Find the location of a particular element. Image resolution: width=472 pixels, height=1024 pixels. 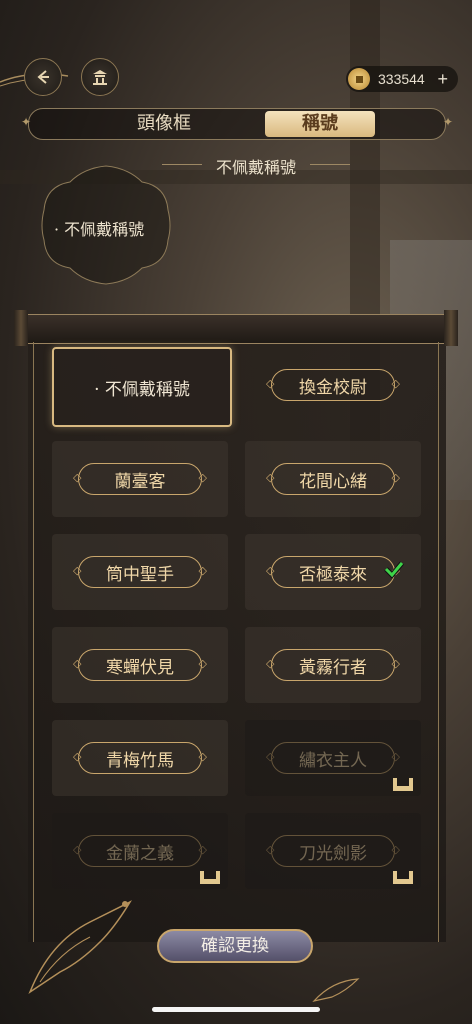

preview-title-text: · 不佩戴稱號 is located at coordinates (99, 229).